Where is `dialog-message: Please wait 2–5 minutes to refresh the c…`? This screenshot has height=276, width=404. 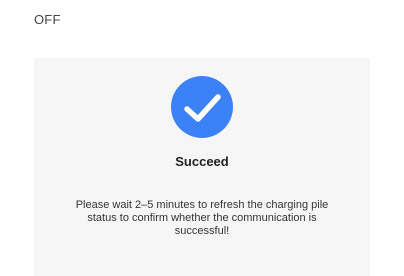 dialog-message: Please wait 2–5 minutes to refresh the c… is located at coordinates (202, 218).